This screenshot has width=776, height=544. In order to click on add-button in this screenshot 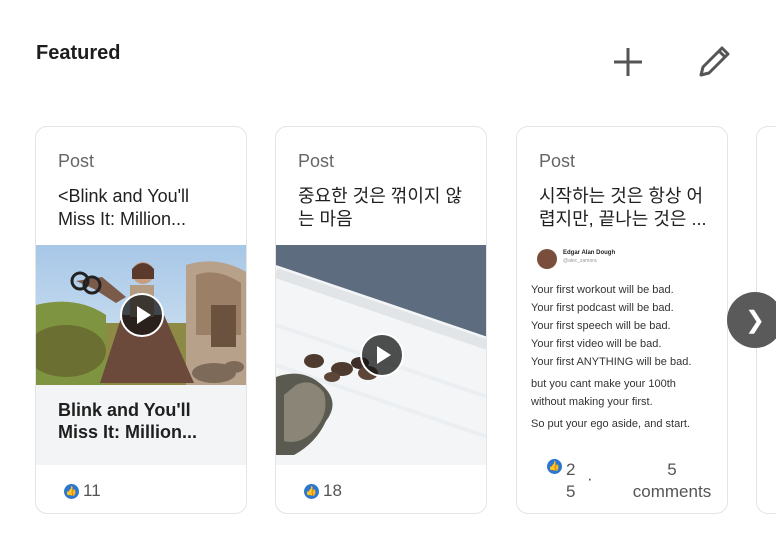, I will do `click(628, 62)`.